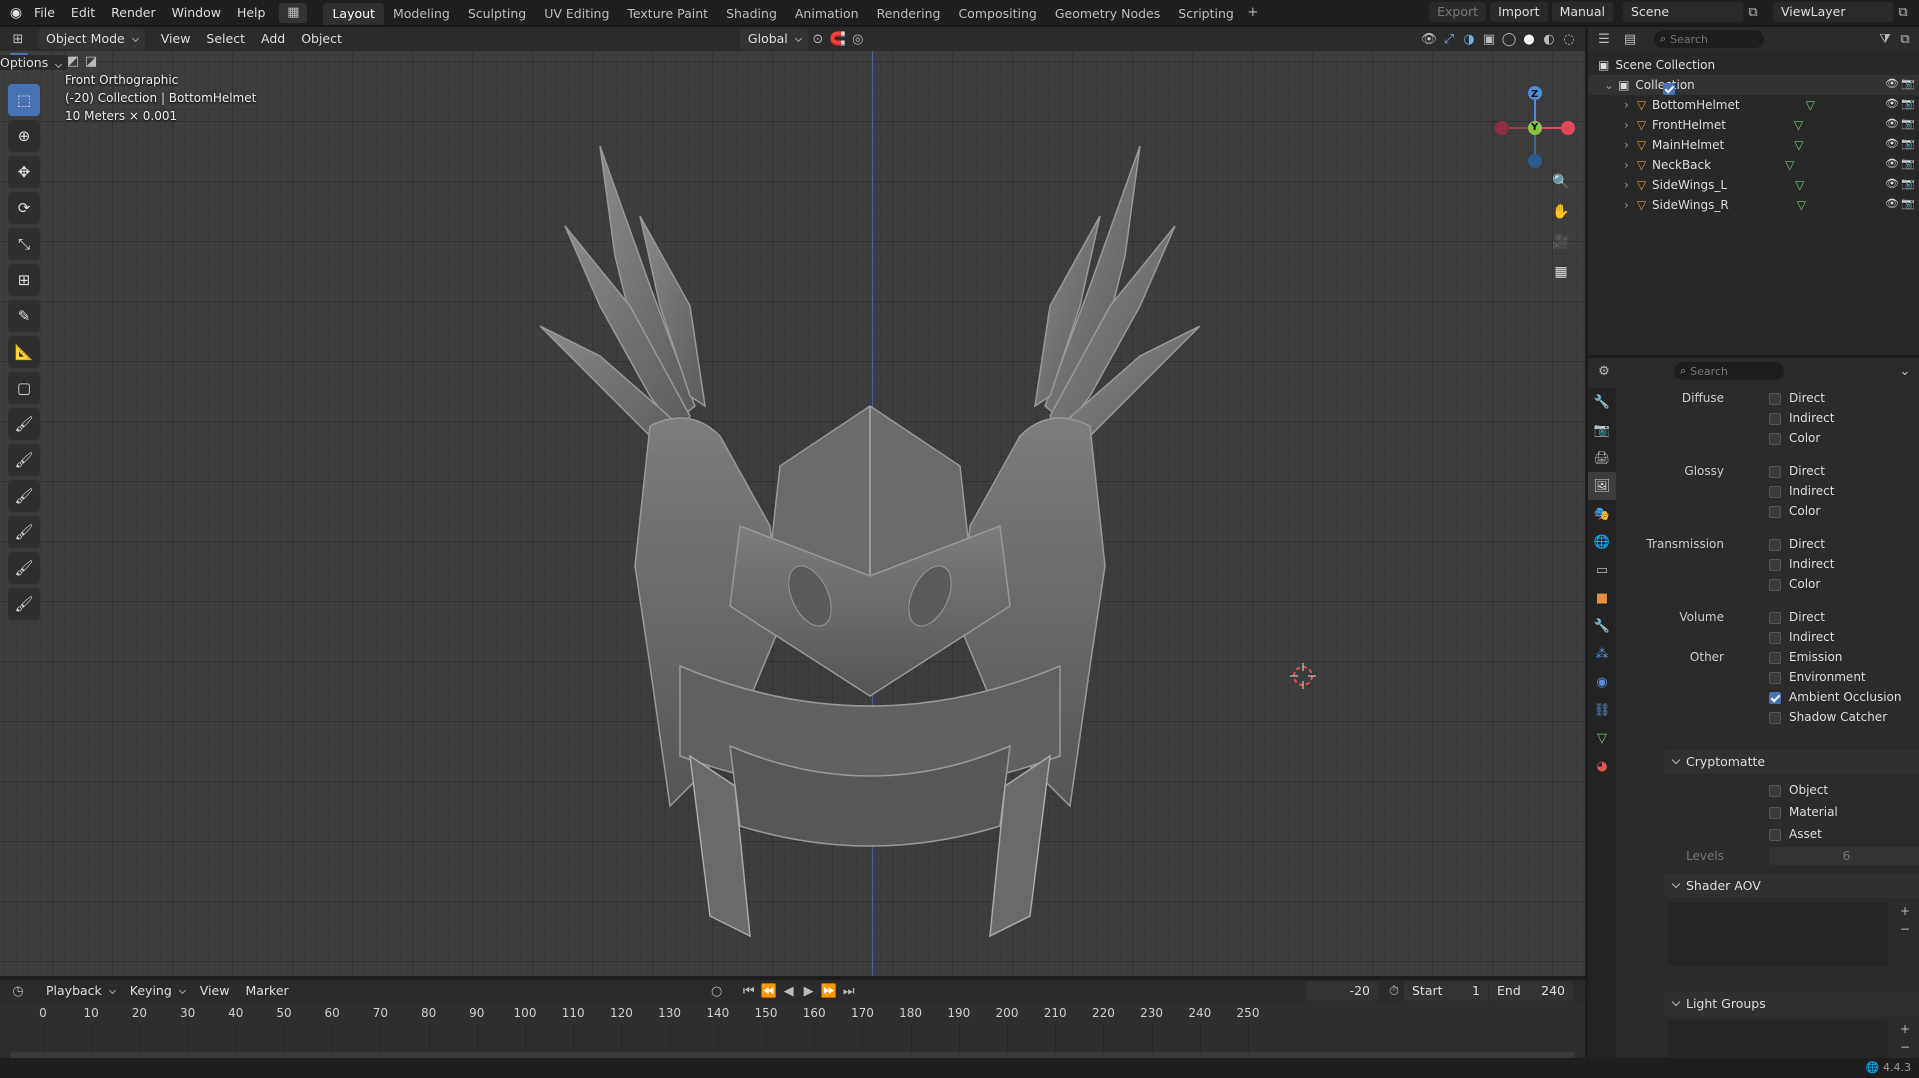  What do you see at coordinates (1775, 834) in the screenshot?
I see `checkbox-asset` at bounding box center [1775, 834].